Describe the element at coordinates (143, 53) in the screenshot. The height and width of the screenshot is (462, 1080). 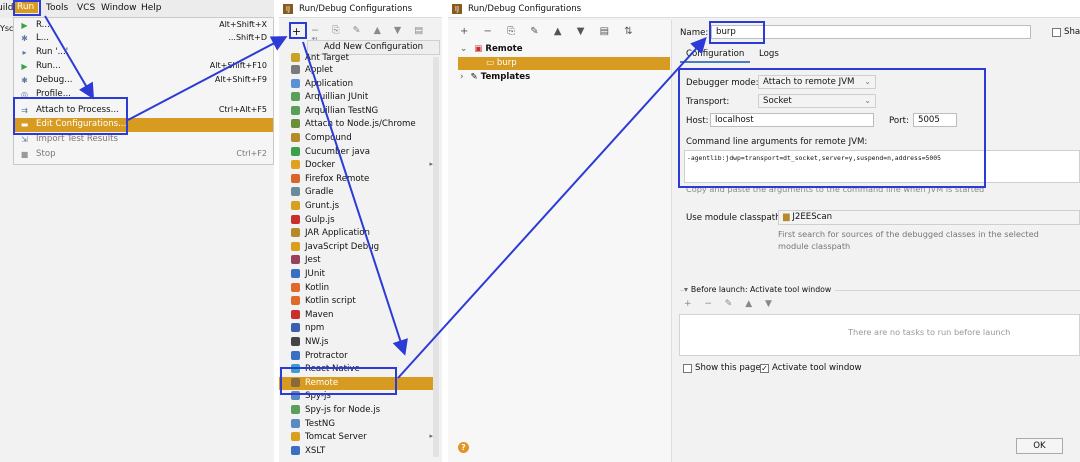
I see `run-menu-item: ▸ Run '...'` at that location.